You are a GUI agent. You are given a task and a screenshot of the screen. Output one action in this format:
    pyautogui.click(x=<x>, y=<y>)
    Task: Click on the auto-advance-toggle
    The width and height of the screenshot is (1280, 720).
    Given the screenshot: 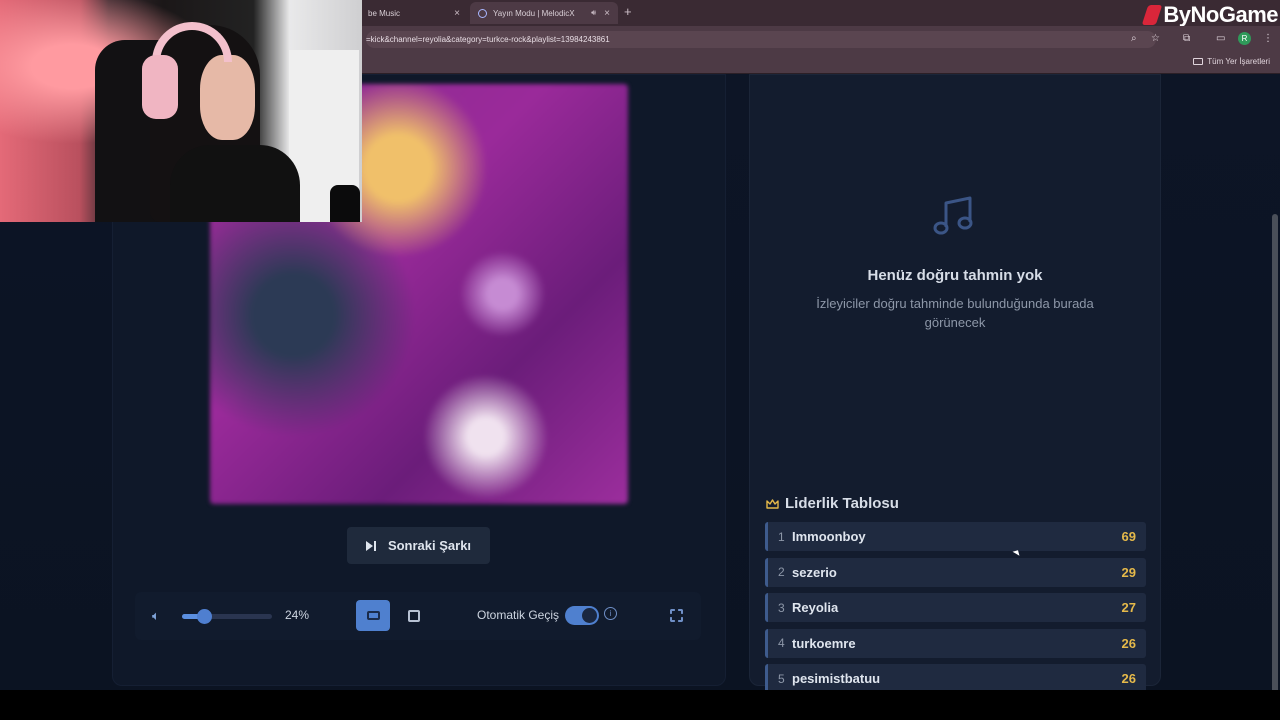 What is the action you would take?
    pyautogui.click(x=582, y=615)
    